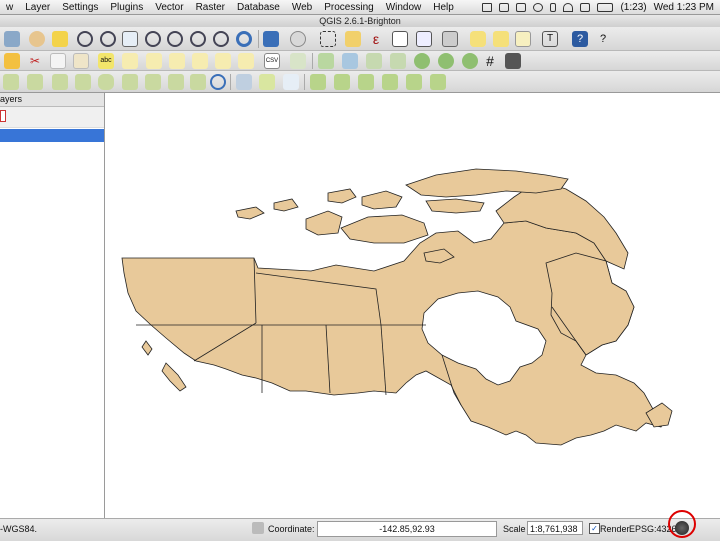  I want to click on bookmark-icon, so click(501, 39).